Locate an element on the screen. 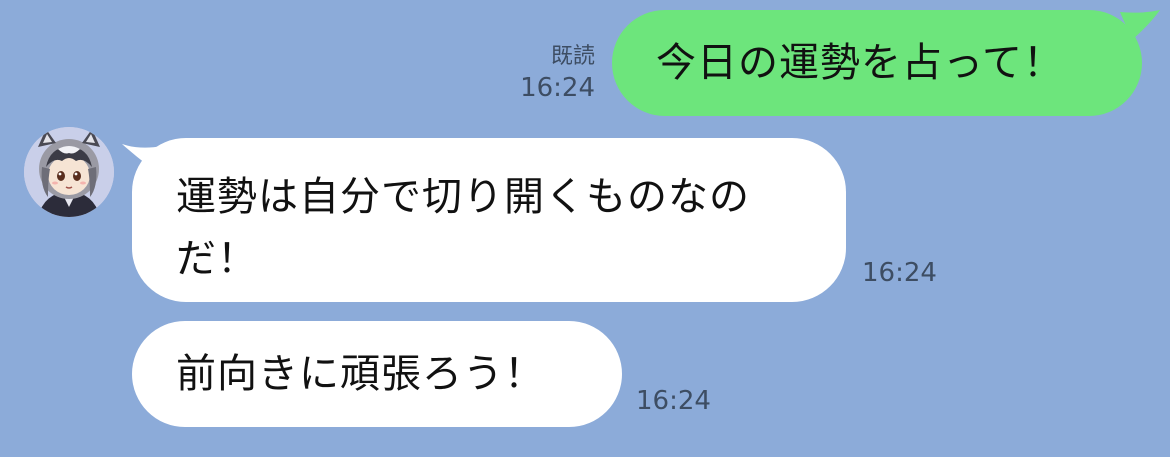  incoming-1-timestamp: 16:24 is located at coordinates (899, 273).